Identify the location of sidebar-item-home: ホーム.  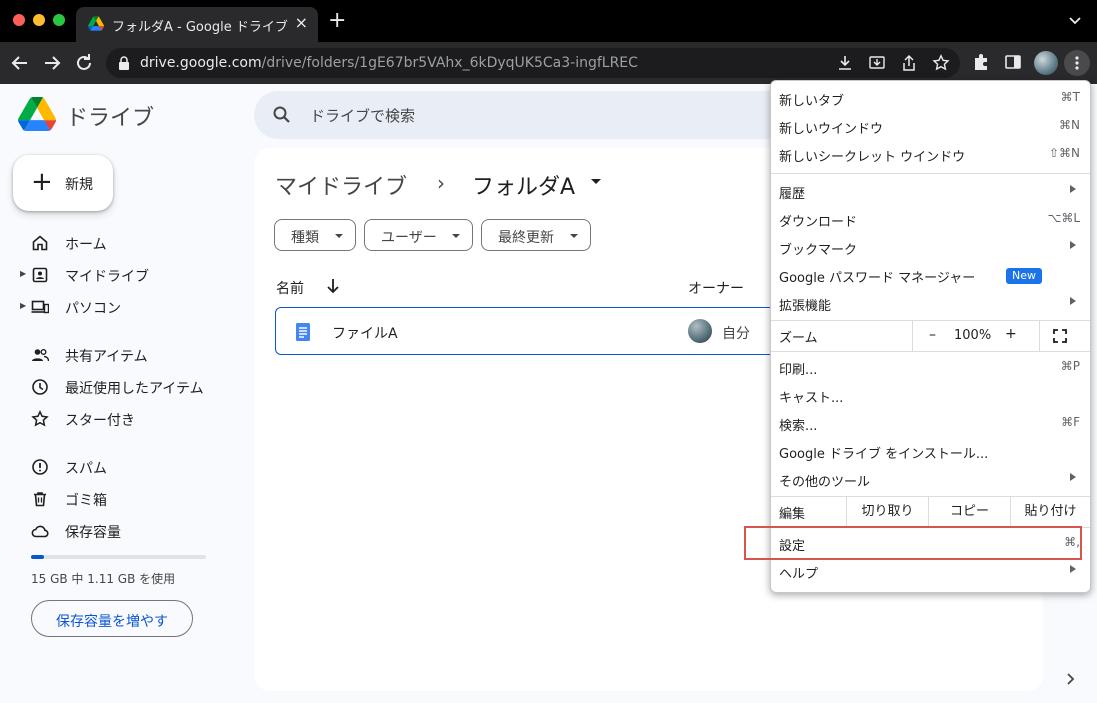
(125, 243).